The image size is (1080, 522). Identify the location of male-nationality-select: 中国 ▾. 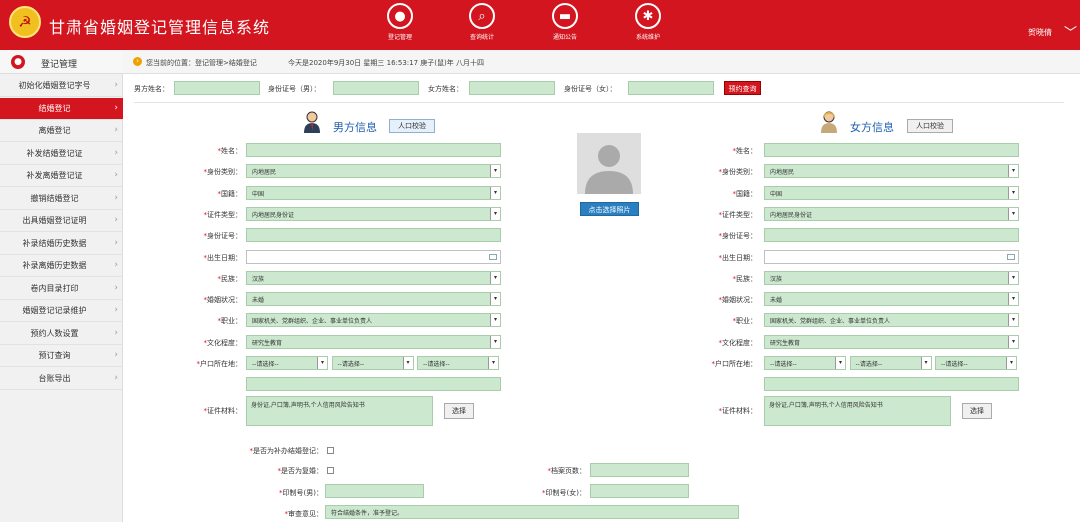
(373, 192).